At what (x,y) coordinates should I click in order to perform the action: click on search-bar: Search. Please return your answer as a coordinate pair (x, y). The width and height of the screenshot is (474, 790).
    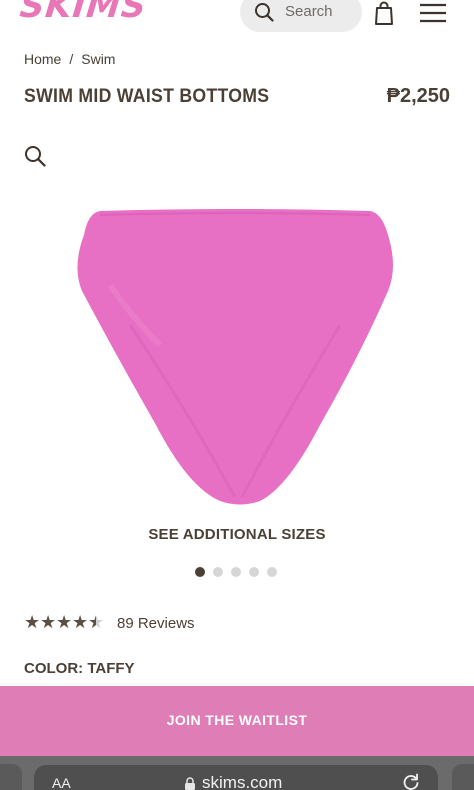
    Looking at the image, I should click on (301, 16).